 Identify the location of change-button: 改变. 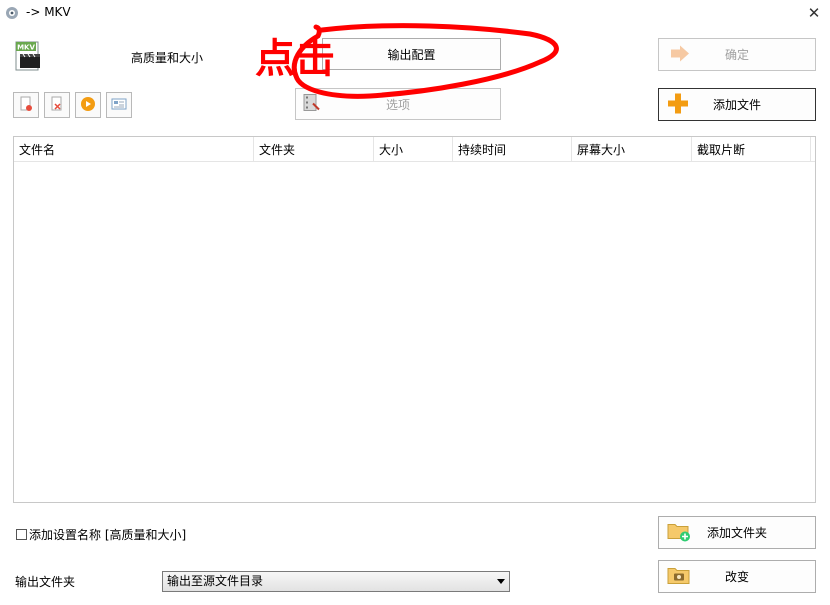
(737, 576).